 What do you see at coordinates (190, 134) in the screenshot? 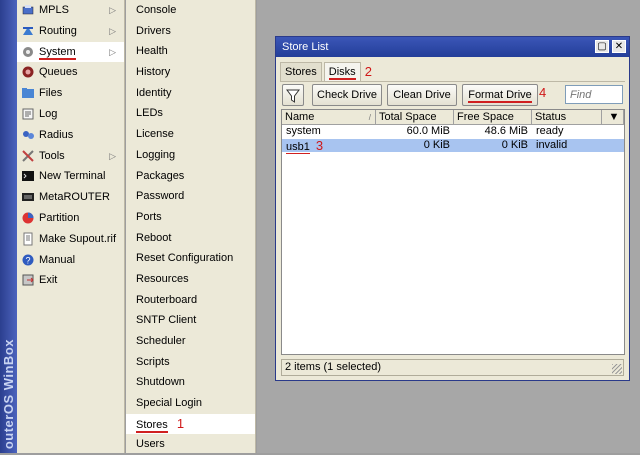
I see `submenu-item-license: License` at bounding box center [190, 134].